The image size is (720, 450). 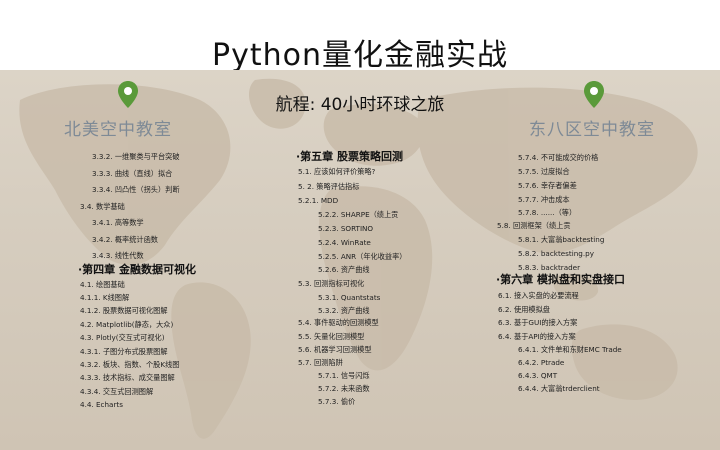 I want to click on toc-item: 5.2.3. SORTINO, so click(x=346, y=228).